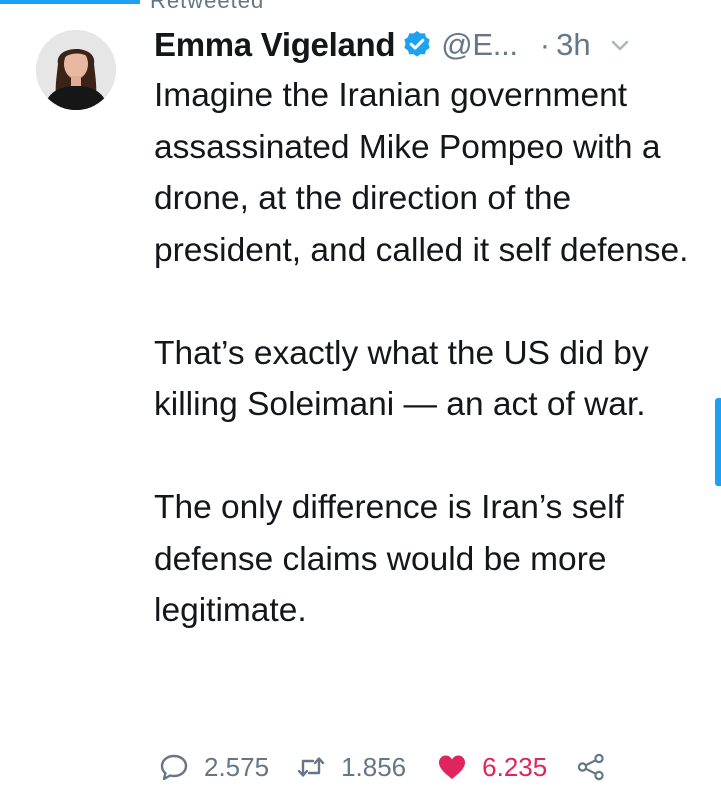 Image resolution: width=721 pixels, height=800 pixels. What do you see at coordinates (620, 45) in the screenshot?
I see `chevron-down-icon` at bounding box center [620, 45].